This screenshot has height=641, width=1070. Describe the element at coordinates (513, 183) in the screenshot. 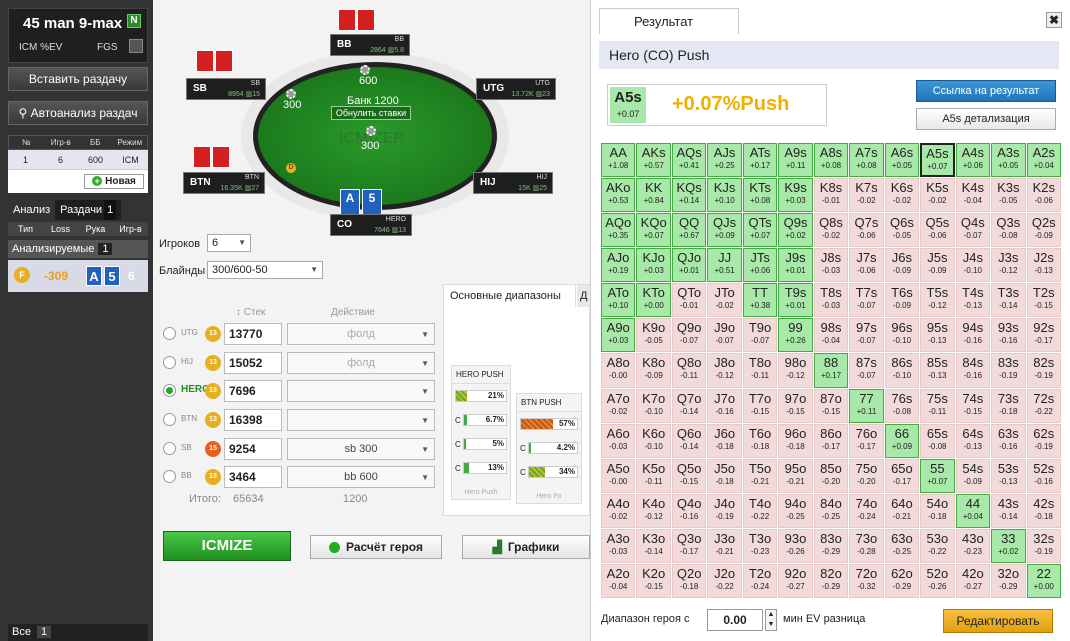

I see `seat-hj: HIJ HIJ 15K ▥25` at that location.